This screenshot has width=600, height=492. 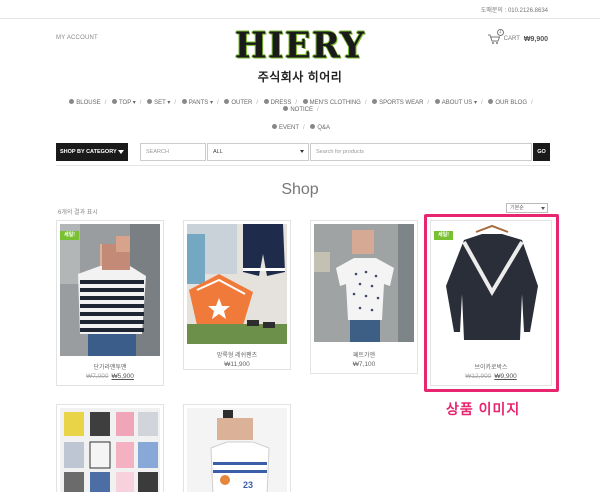 I want to click on wholesale-phone: 도매문의 : 010.2126.8634, so click(x=514, y=11).